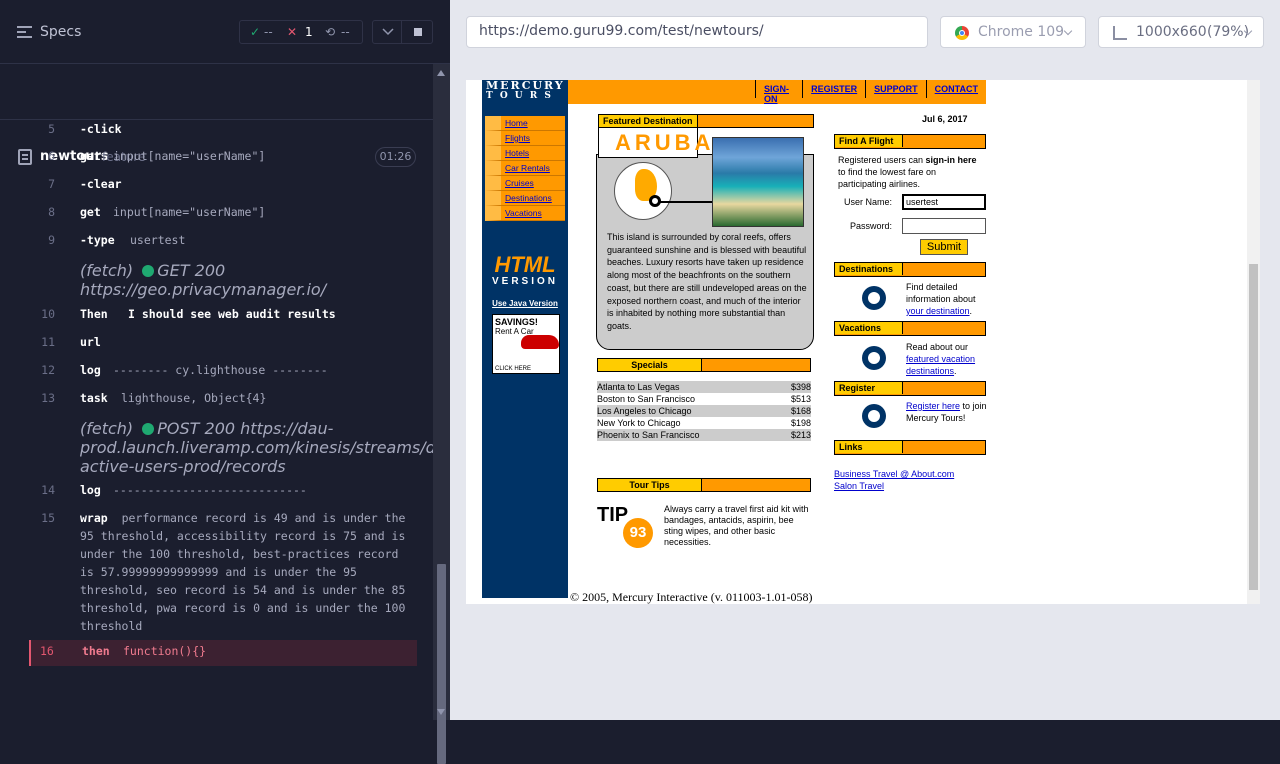 The image size is (1280, 764). What do you see at coordinates (704, 485) in the screenshot?
I see `tour-tips-header: Tour Tips` at bounding box center [704, 485].